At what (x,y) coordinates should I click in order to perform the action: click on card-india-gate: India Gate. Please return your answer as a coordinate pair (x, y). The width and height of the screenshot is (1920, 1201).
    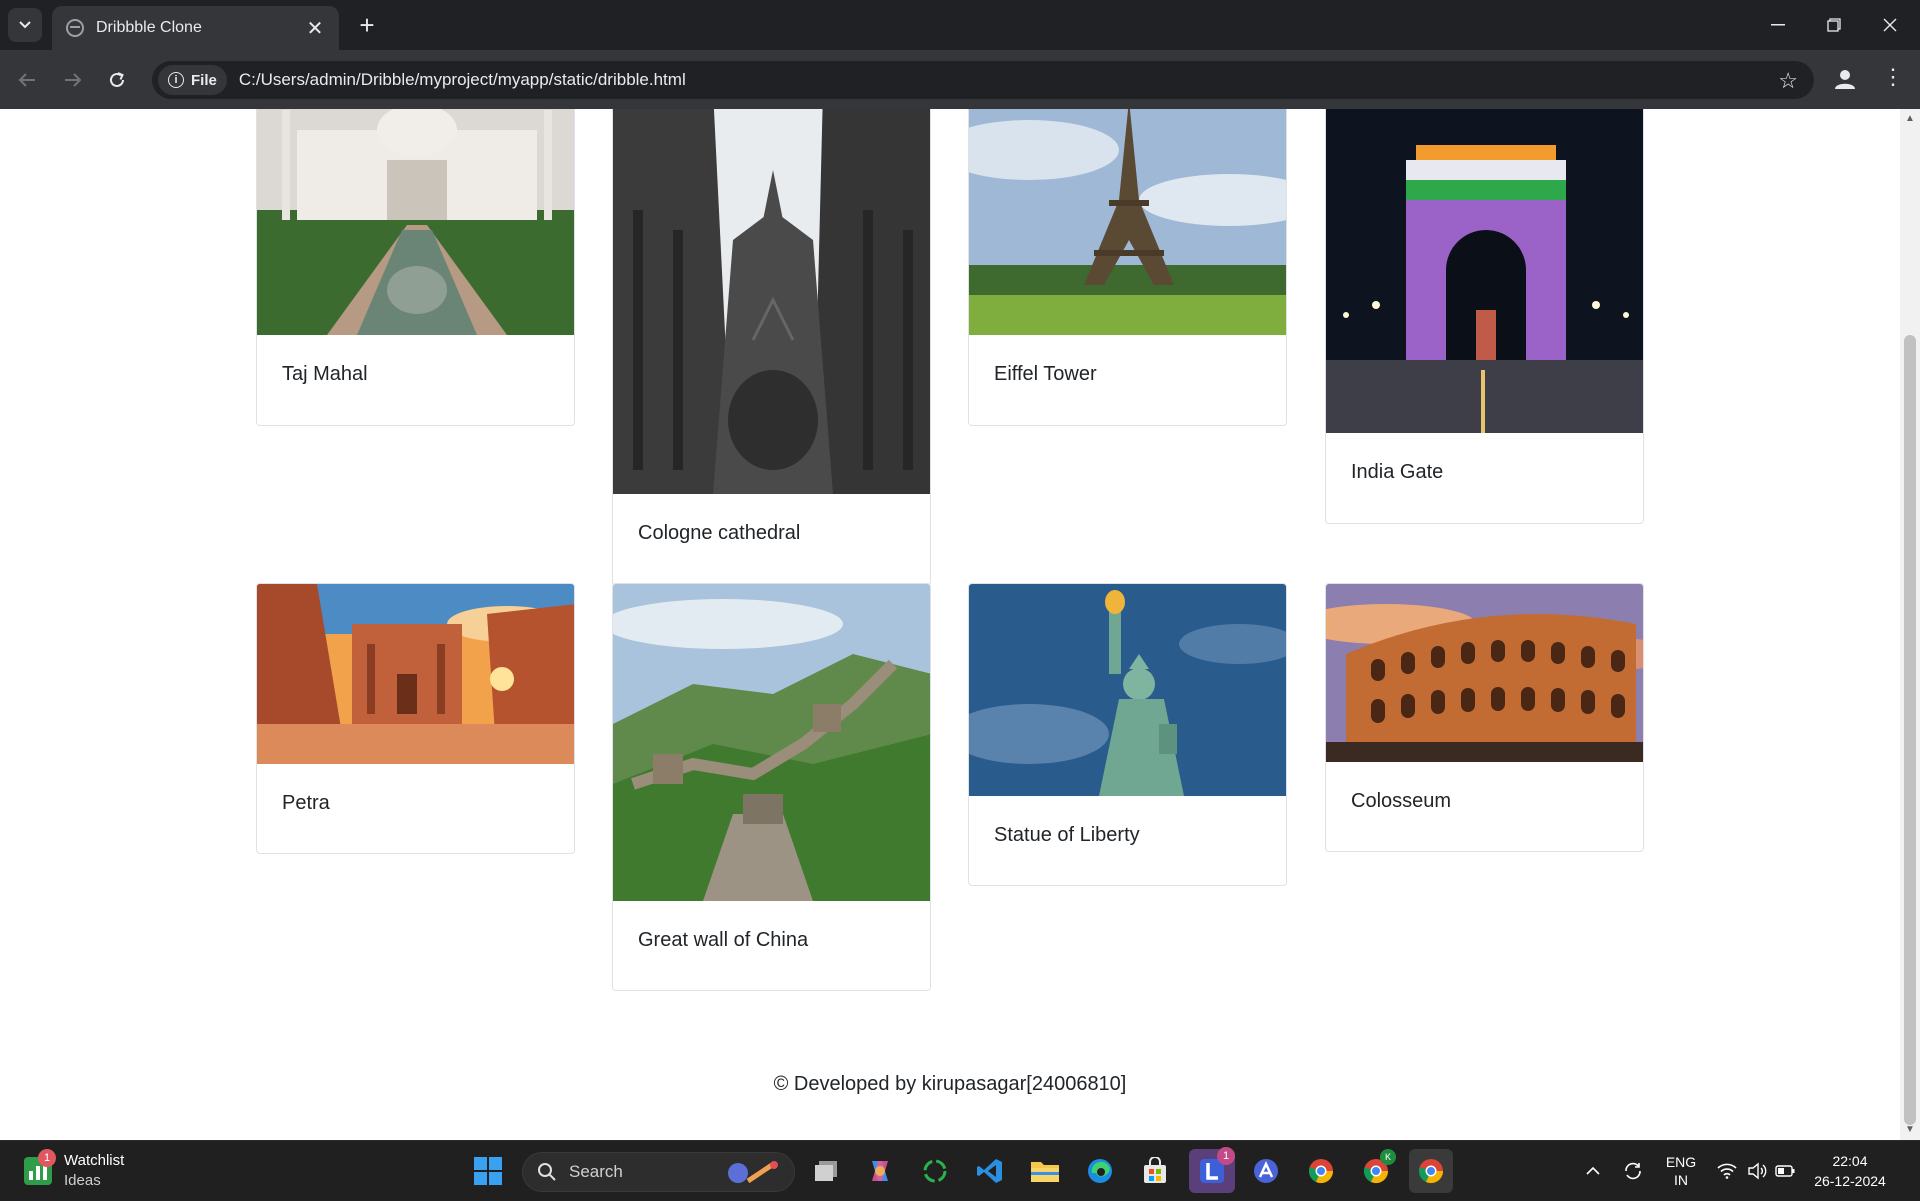
    Looking at the image, I should click on (1484, 316).